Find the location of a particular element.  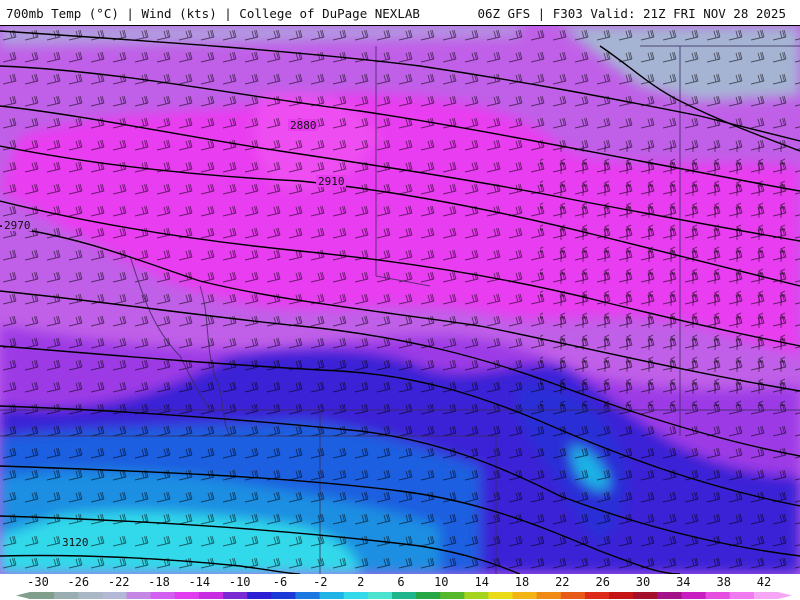

colorbar-tick-label: -18 is located at coordinates (159, 582).